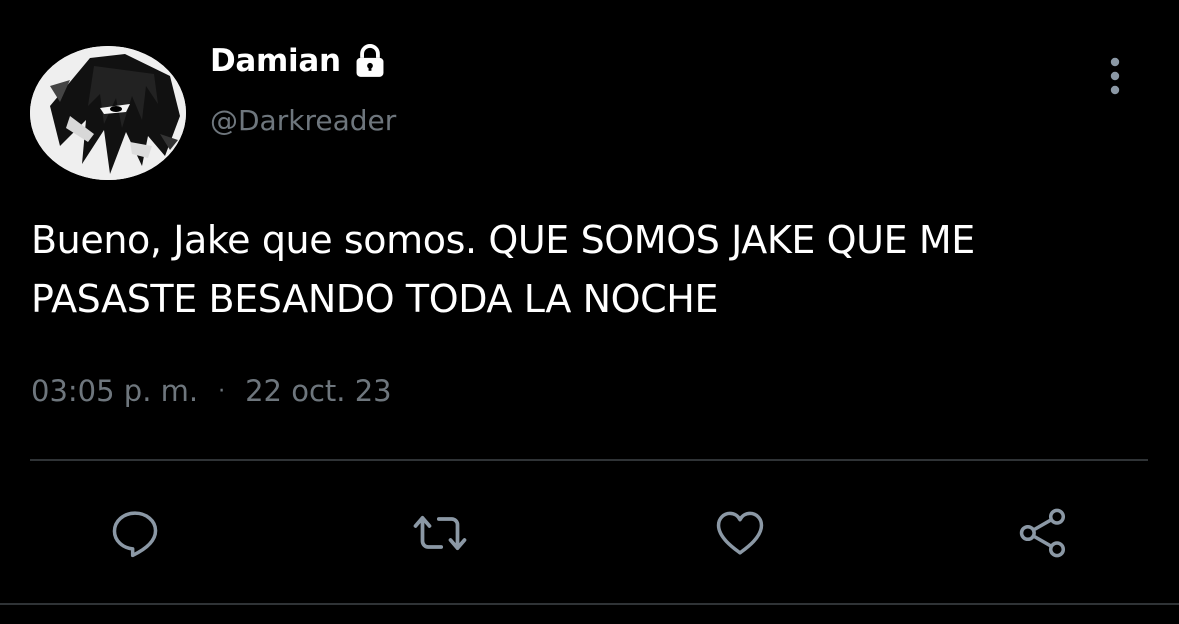 The image size is (1179, 624). Describe the element at coordinates (589, 533) in the screenshot. I see `action-bar` at that location.